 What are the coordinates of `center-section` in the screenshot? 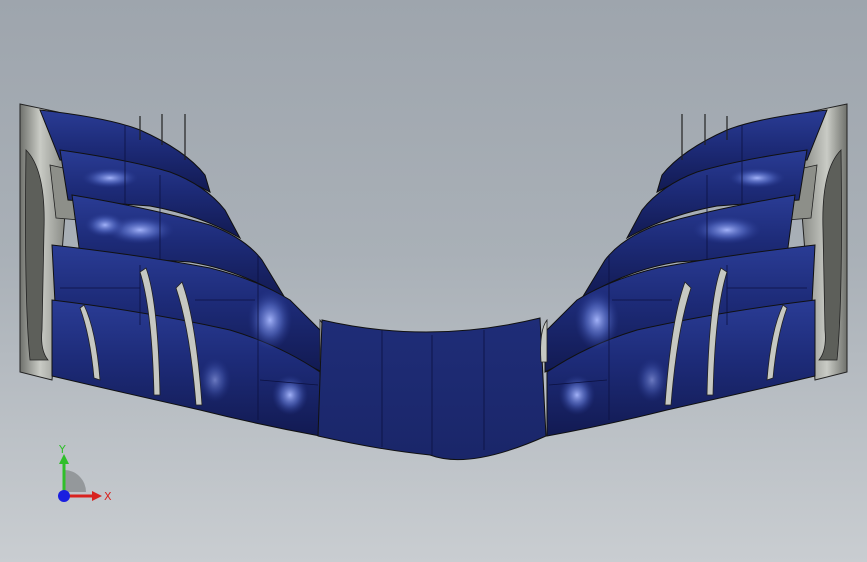 It's located at (432, 389).